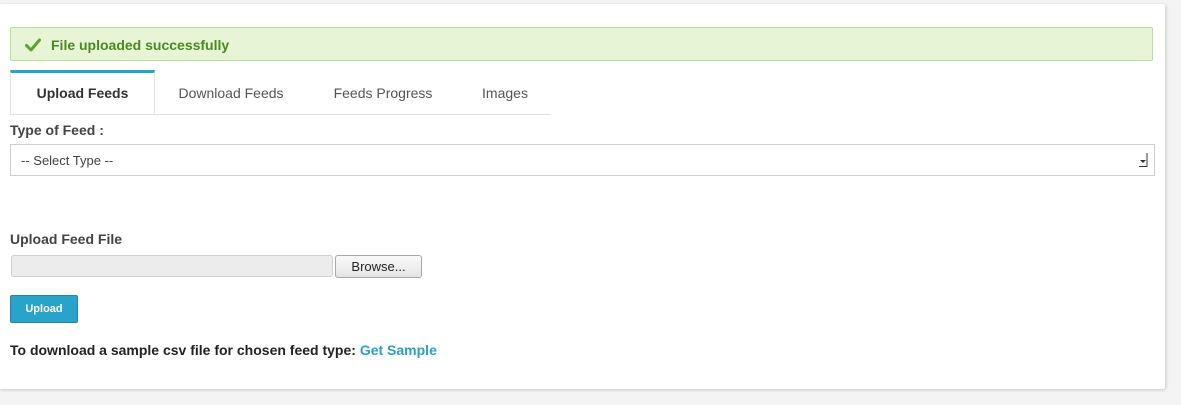 Image resolution: width=1181 pixels, height=405 pixels. Describe the element at coordinates (505, 92) in the screenshot. I see `tab-images: Images` at that location.